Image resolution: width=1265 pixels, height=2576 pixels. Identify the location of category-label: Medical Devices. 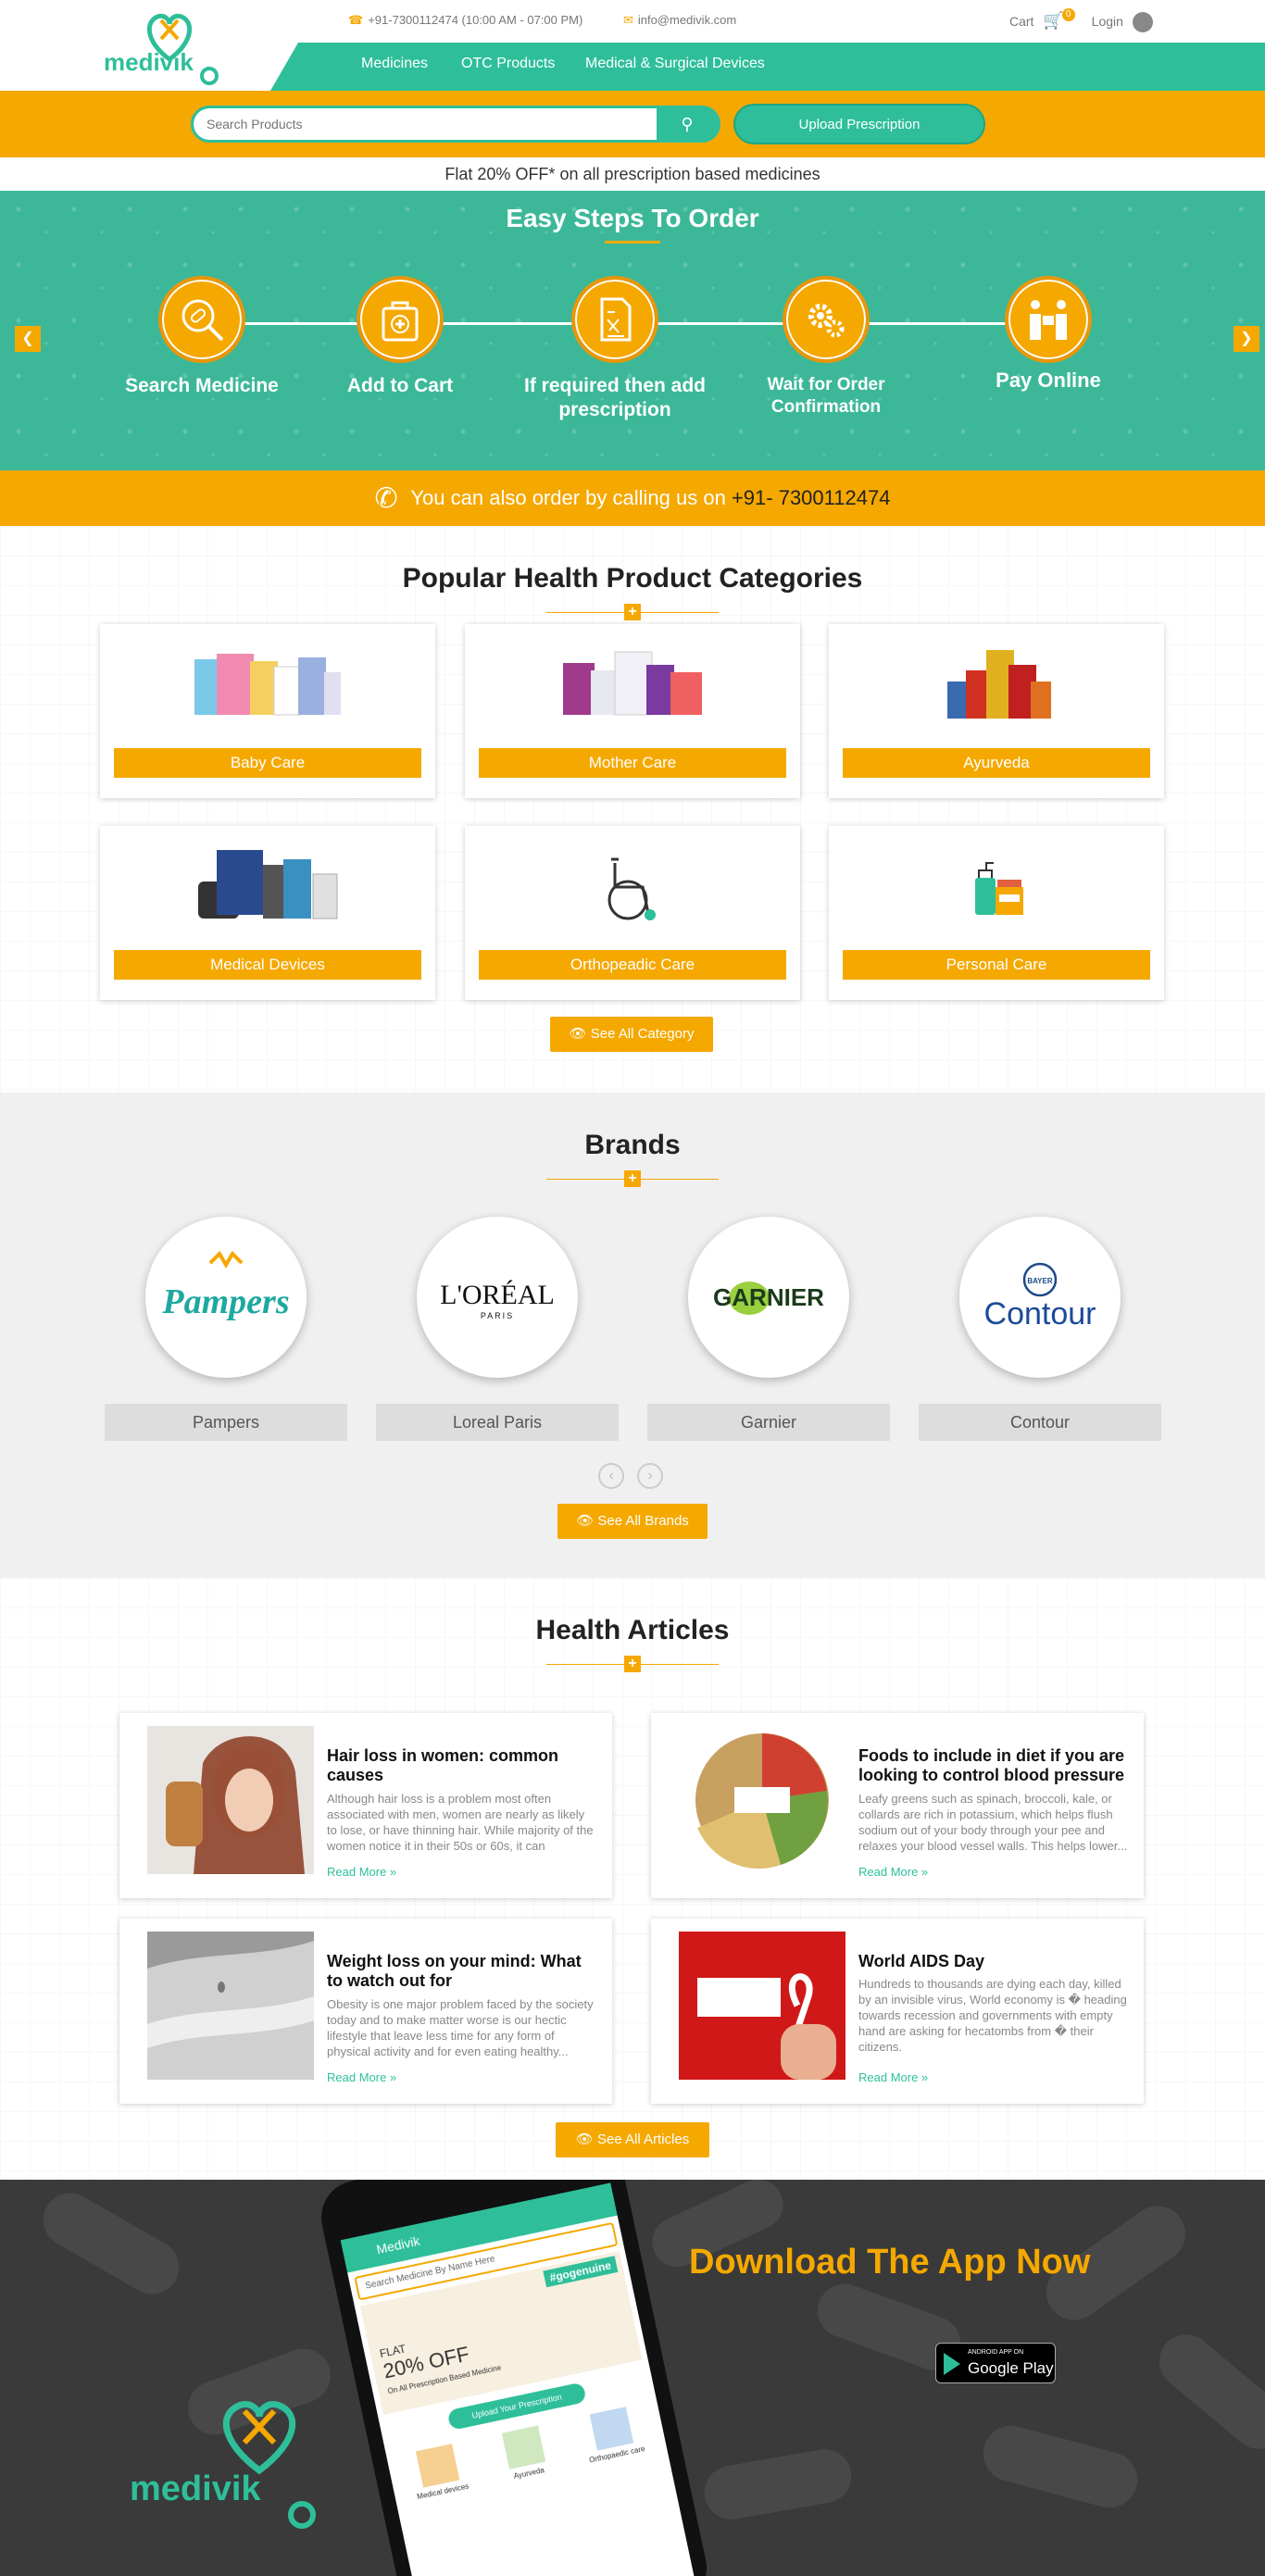
(267, 965).